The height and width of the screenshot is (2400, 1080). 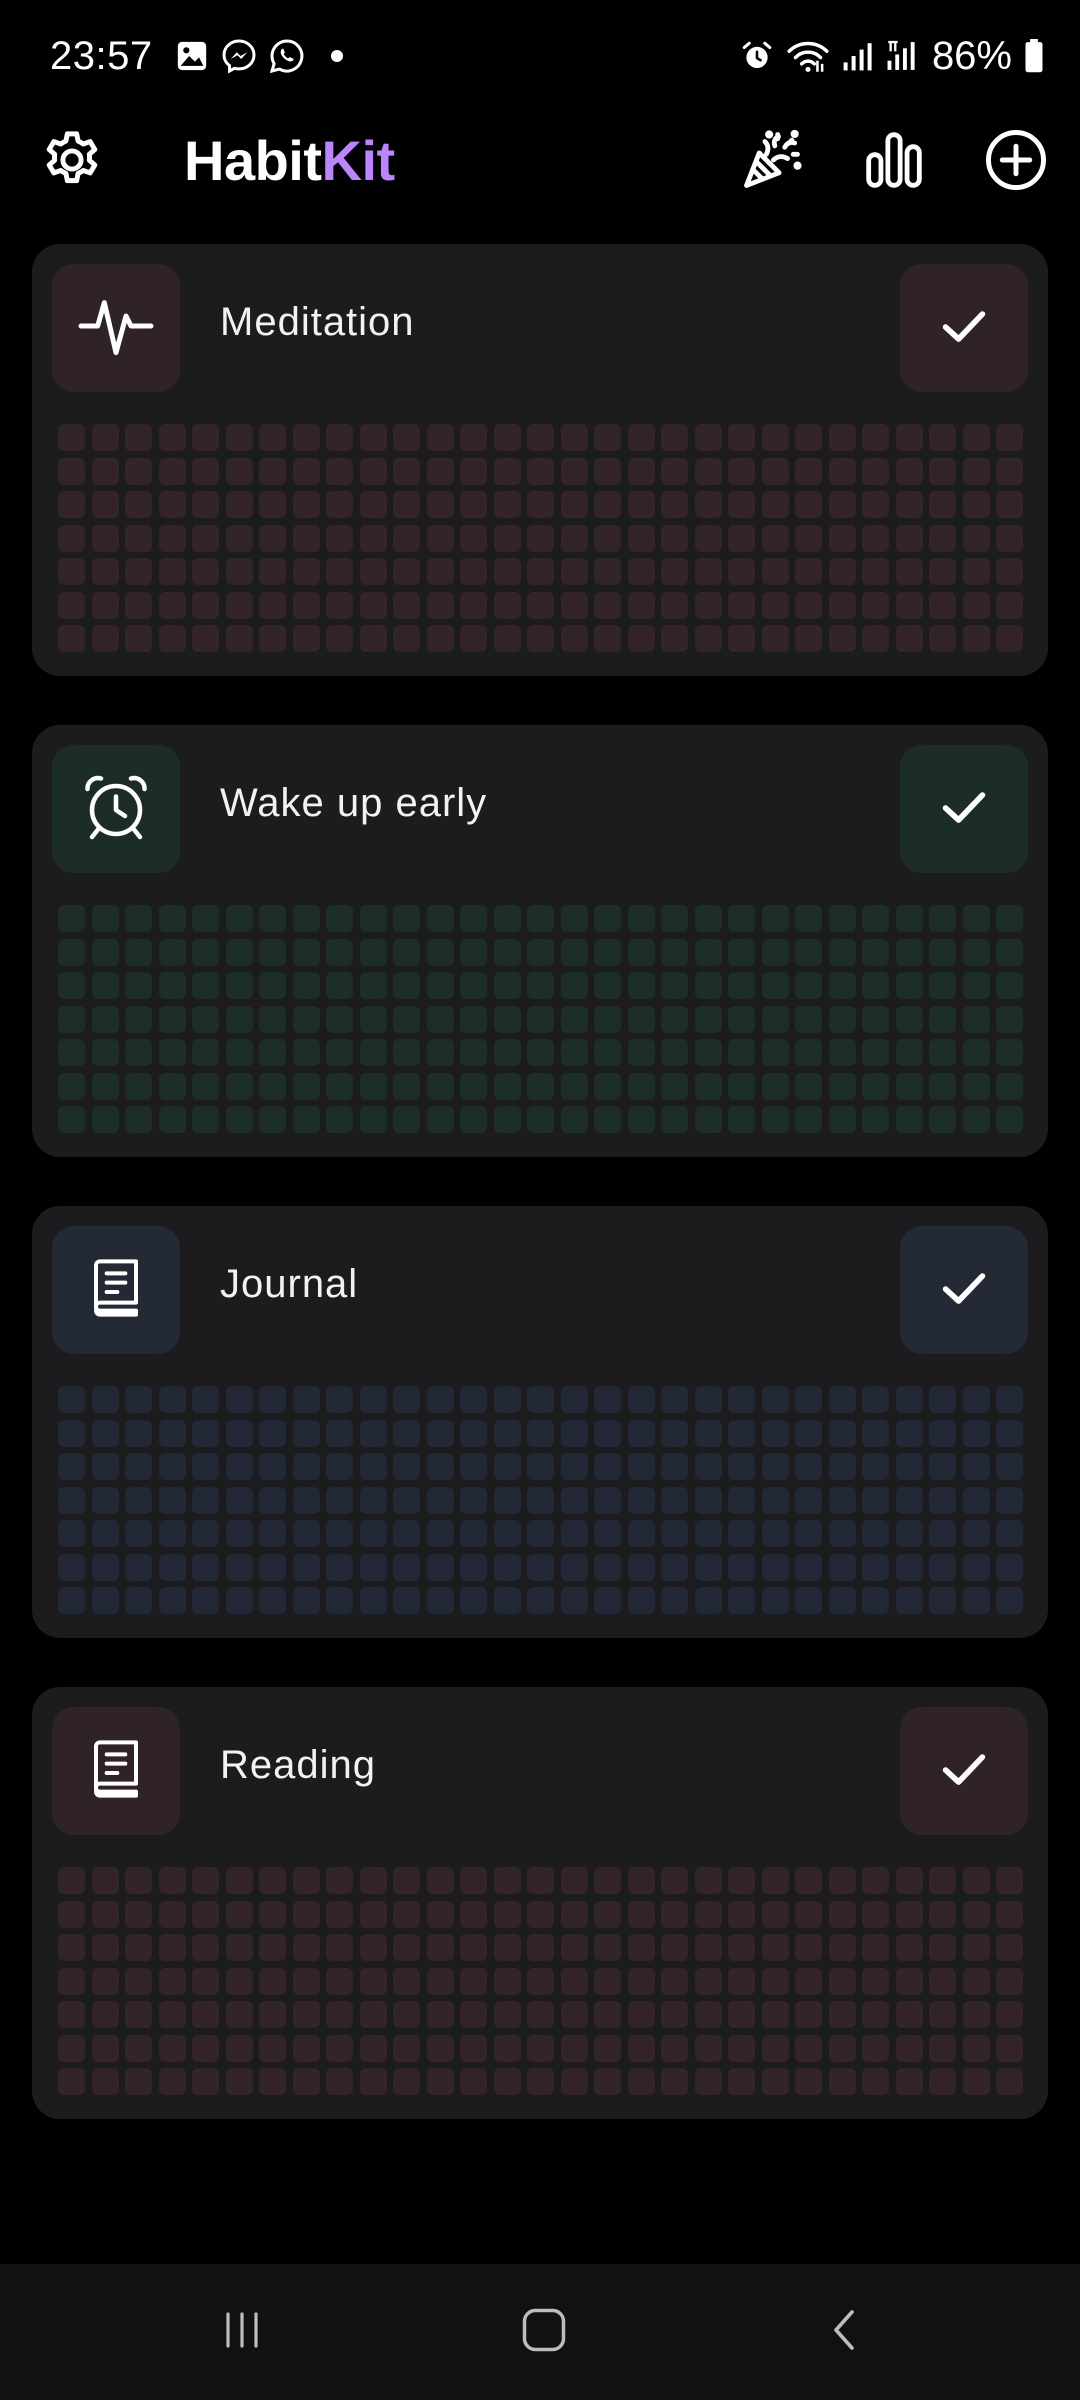 I want to click on celebration-button, so click(x=772, y=162).